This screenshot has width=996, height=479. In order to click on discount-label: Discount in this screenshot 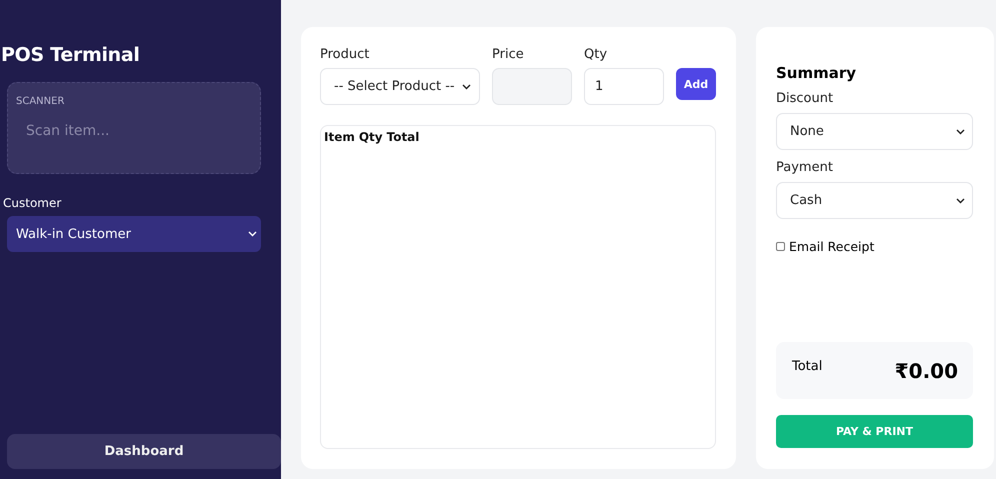, I will do `click(805, 98)`.